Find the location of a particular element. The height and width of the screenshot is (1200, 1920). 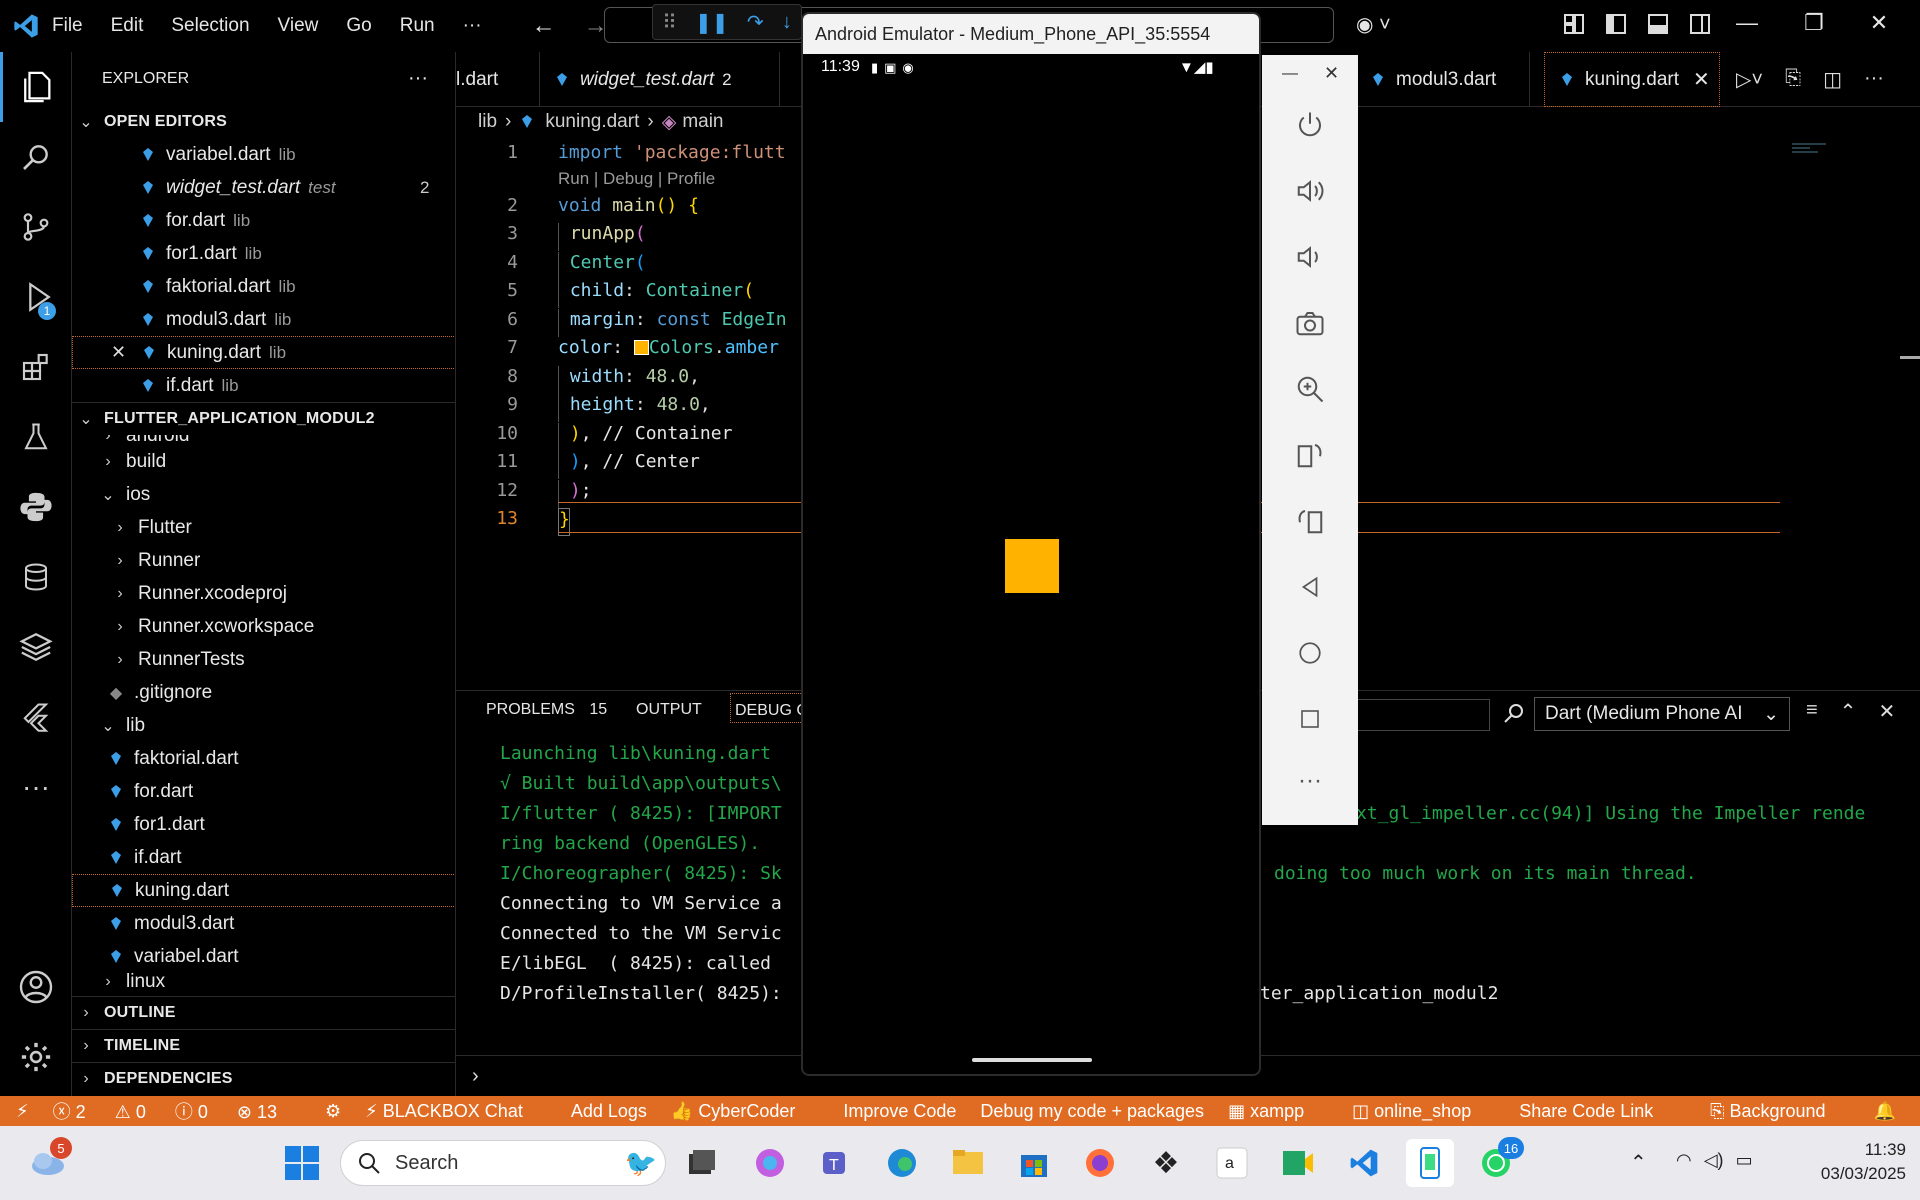

task-view-icon is located at coordinates (700, 1163).